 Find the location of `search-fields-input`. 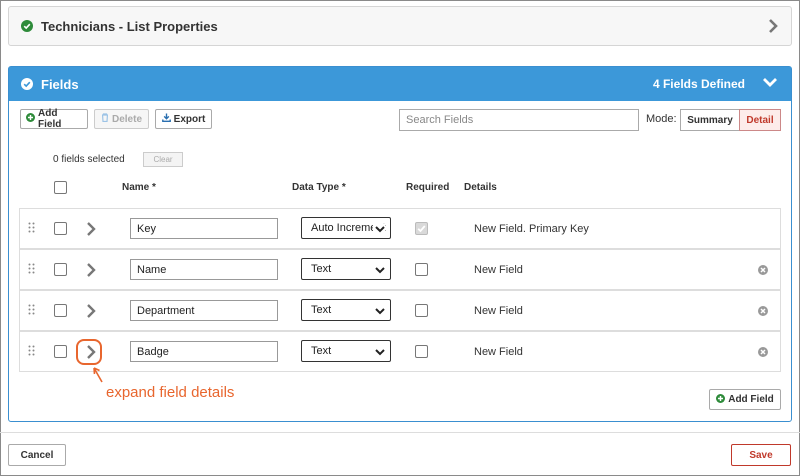

search-fields-input is located at coordinates (519, 120).